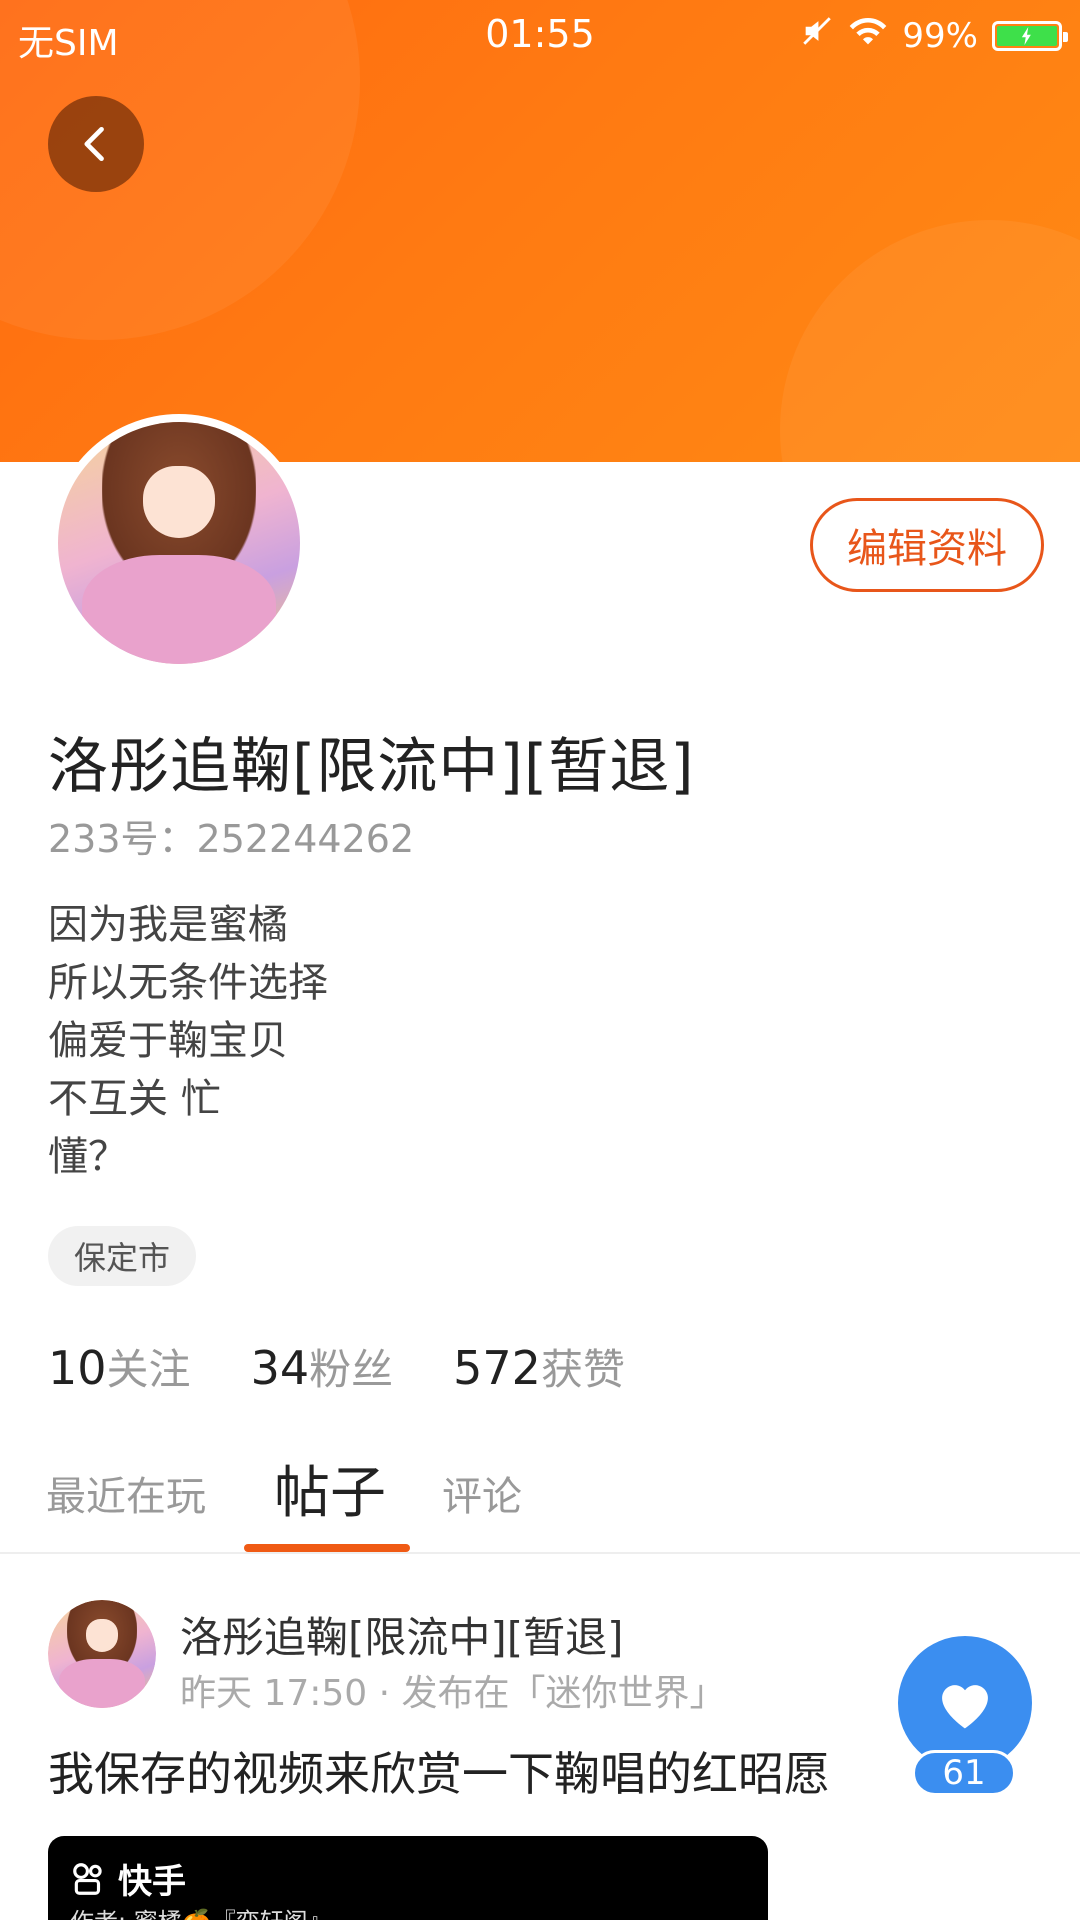 This screenshot has width=1080, height=1920. Describe the element at coordinates (231, 839) in the screenshot. I see `user-id: 233号：252244262` at that location.